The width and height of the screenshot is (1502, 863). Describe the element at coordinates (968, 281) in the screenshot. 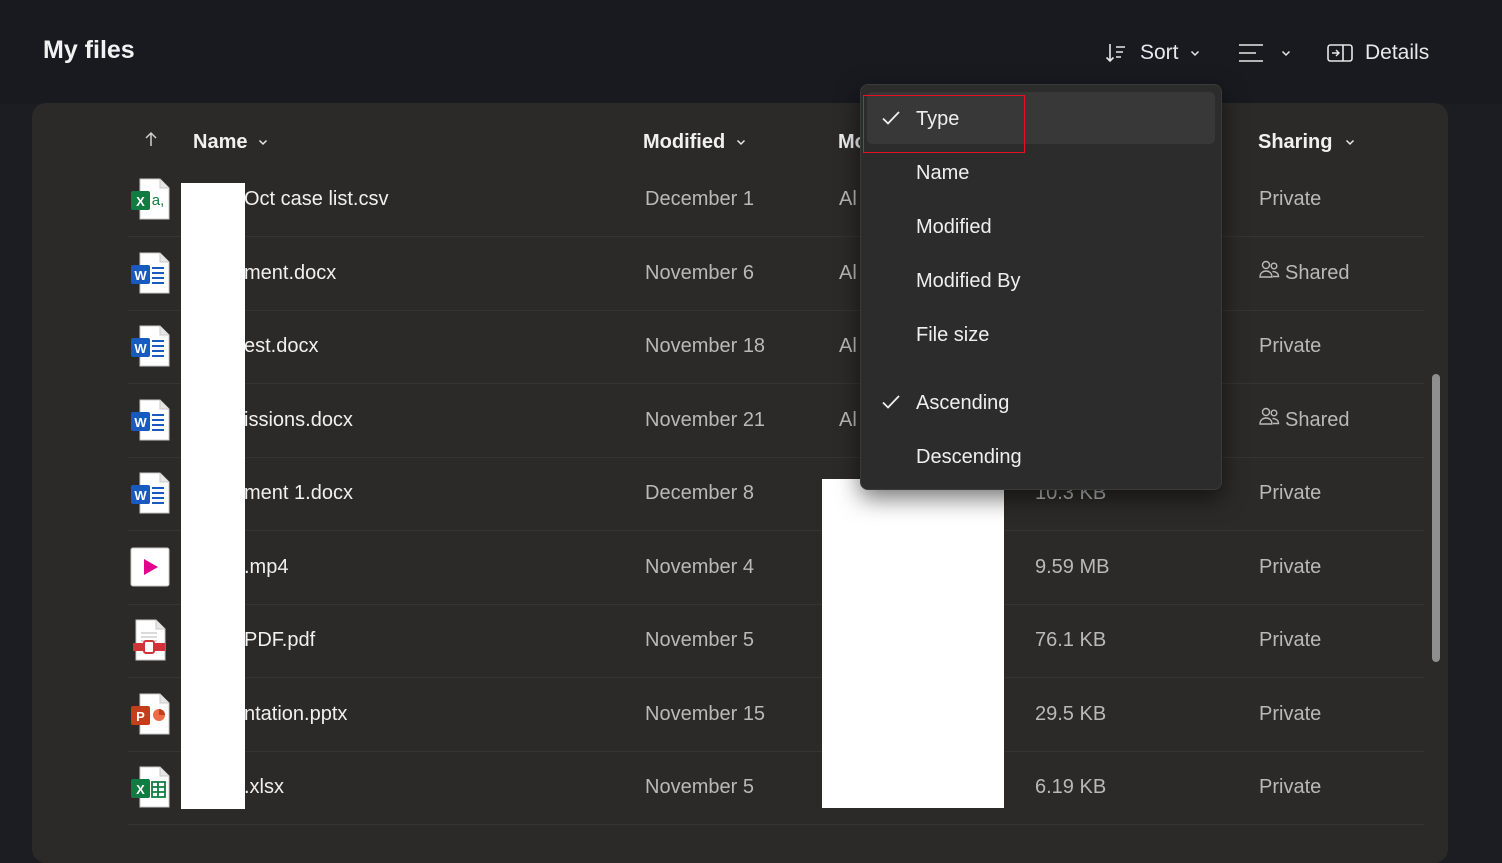

I see `sort-menu-item-label: Modified By` at that location.